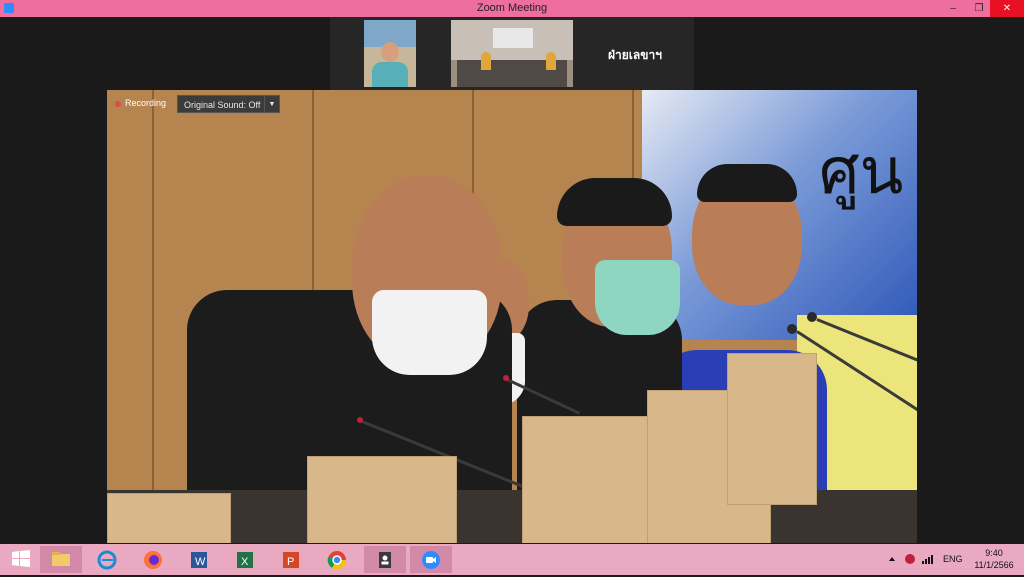  I want to click on chevron-down-icon: ▼, so click(271, 104).